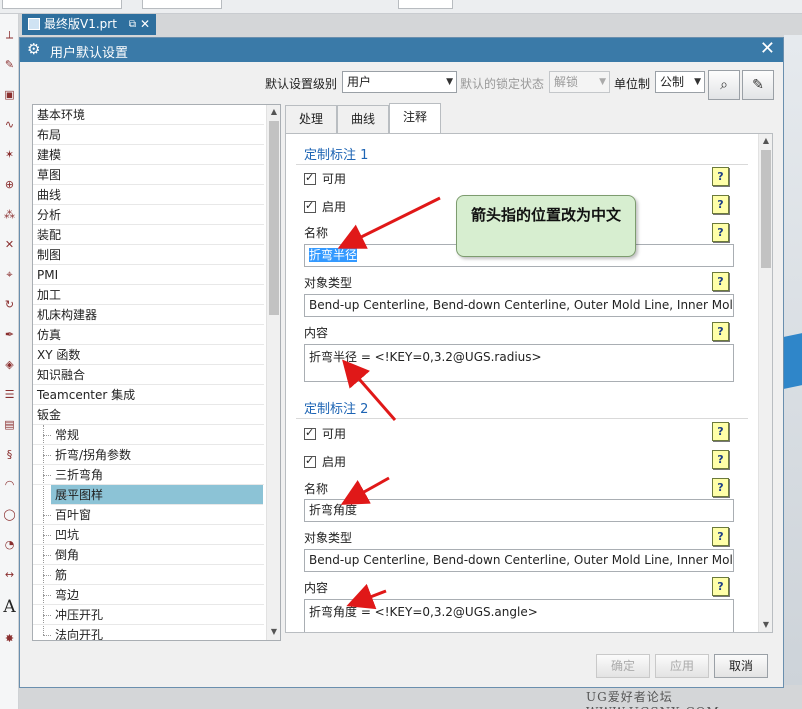 The image size is (802, 709). What do you see at coordinates (425, 4) in the screenshot?
I see `snap-combo` at bounding box center [425, 4].